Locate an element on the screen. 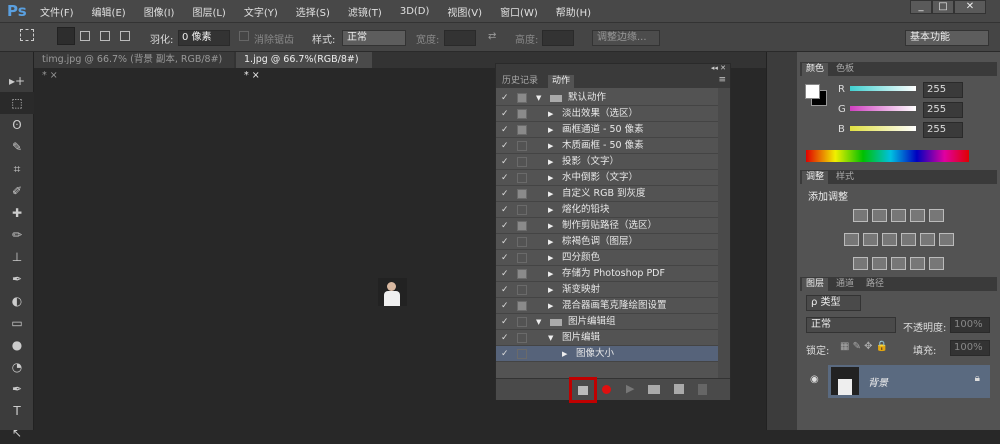 This screenshot has height=444, width=1000. tab-paths: 路径 is located at coordinates (875, 284).